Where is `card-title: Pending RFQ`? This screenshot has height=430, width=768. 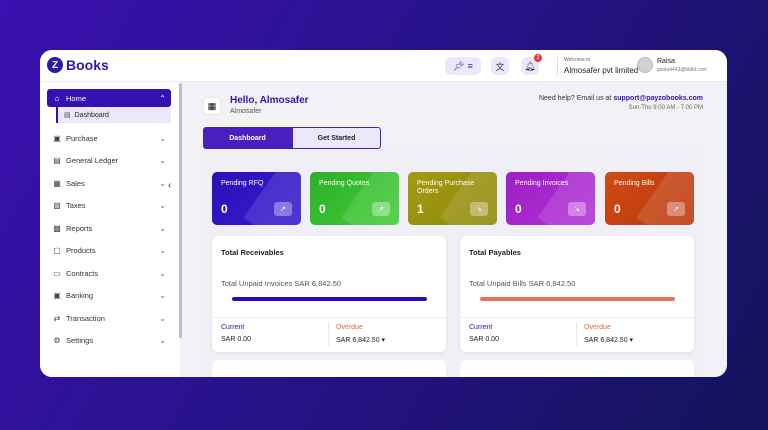 card-title: Pending RFQ is located at coordinates (242, 183).